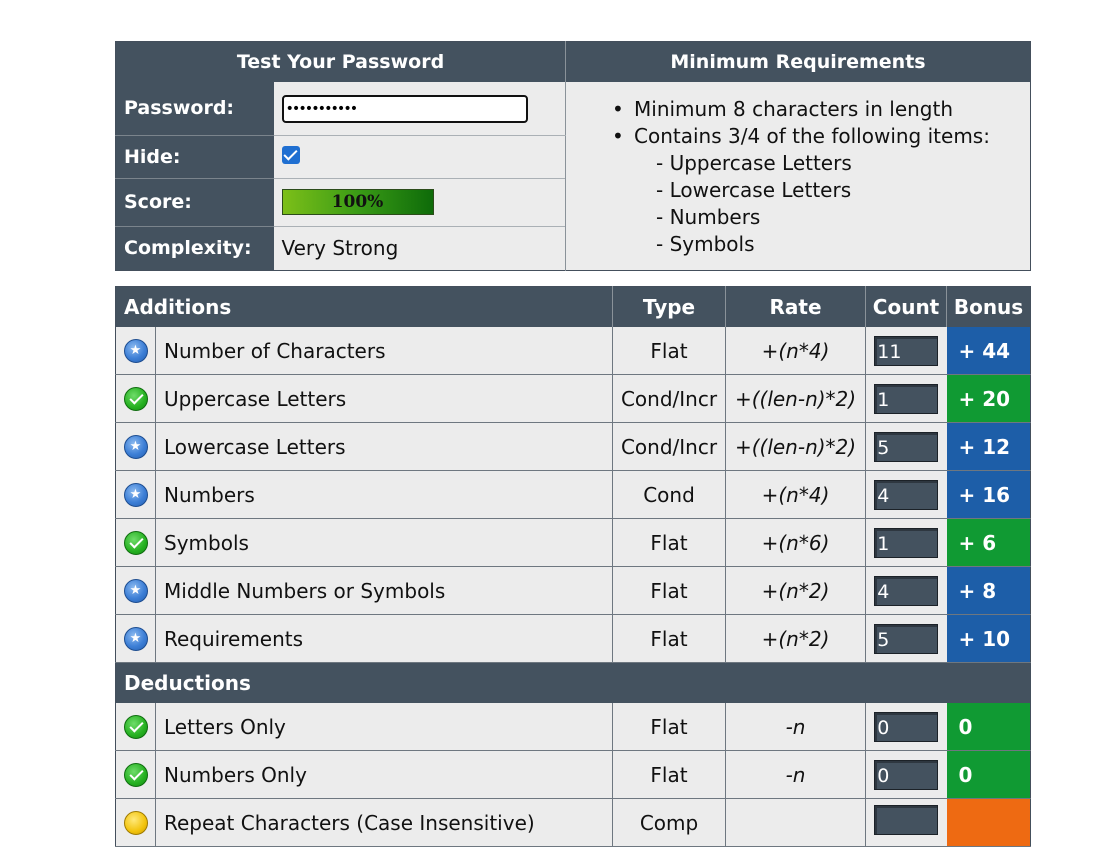 The width and height of the screenshot is (1119, 847). Describe the element at coordinates (404, 108) in the screenshot. I see `password-input` at that location.